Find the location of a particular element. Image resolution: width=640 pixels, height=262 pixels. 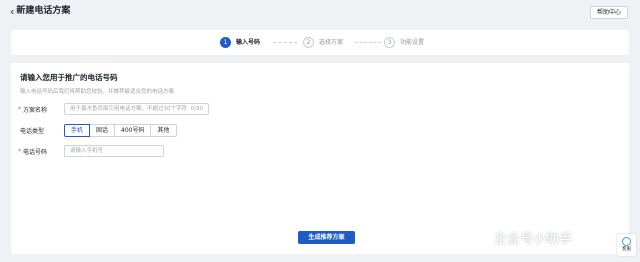

plan-name-row: * 方案名称 用于基木鱼页面引用电话方案，不超过30个字符 0/30 is located at coordinates (113, 109).